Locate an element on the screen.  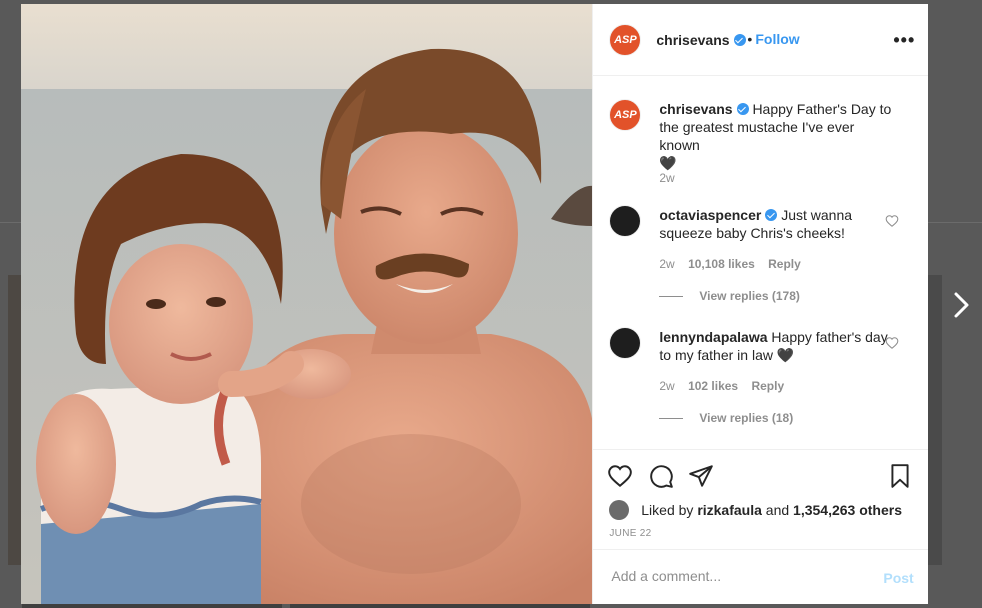
likes-prefix: Liked by is located at coordinates (667, 510).